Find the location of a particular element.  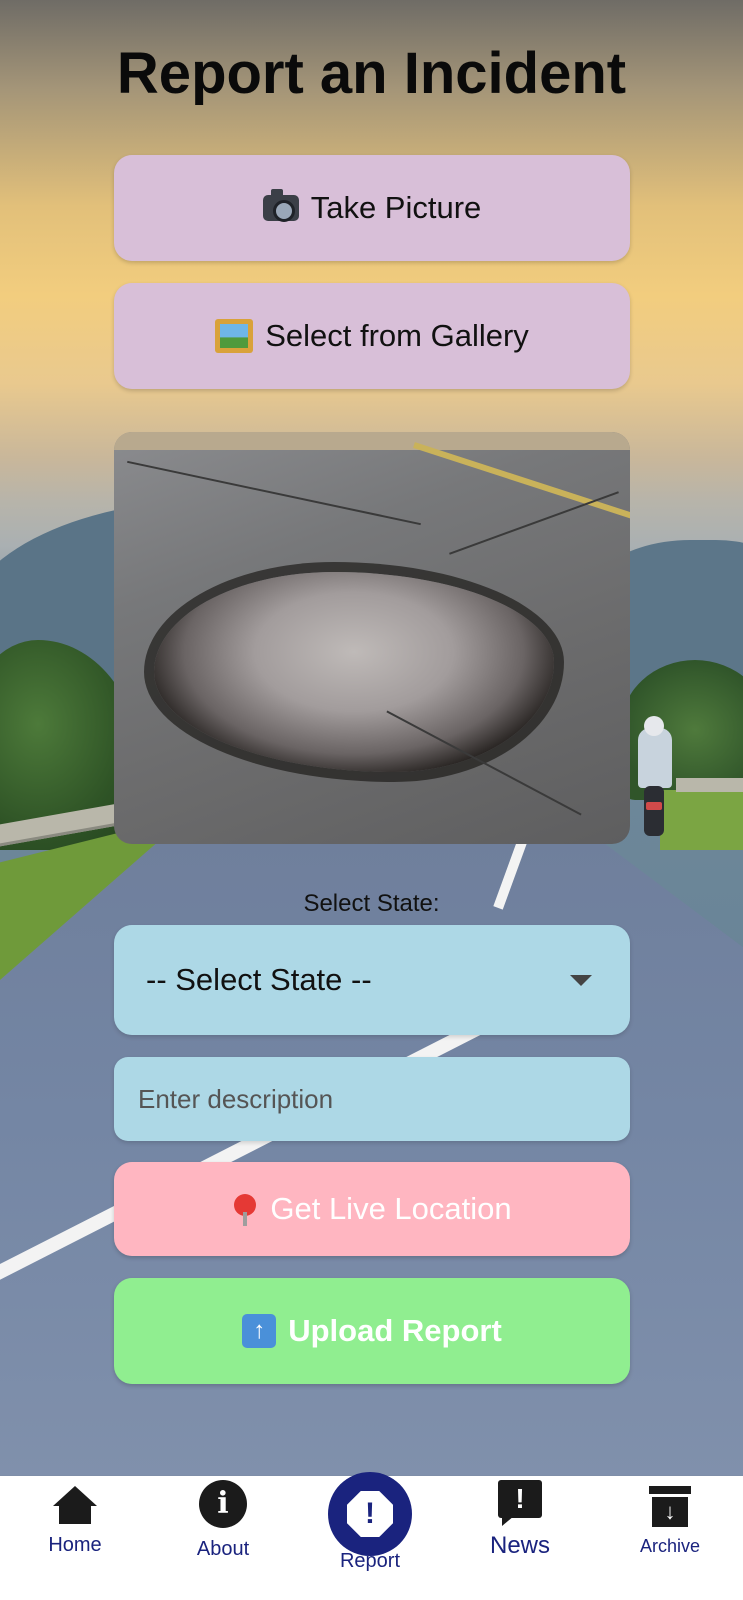

archive-icon: ↓ is located at coordinates (670, 1507).